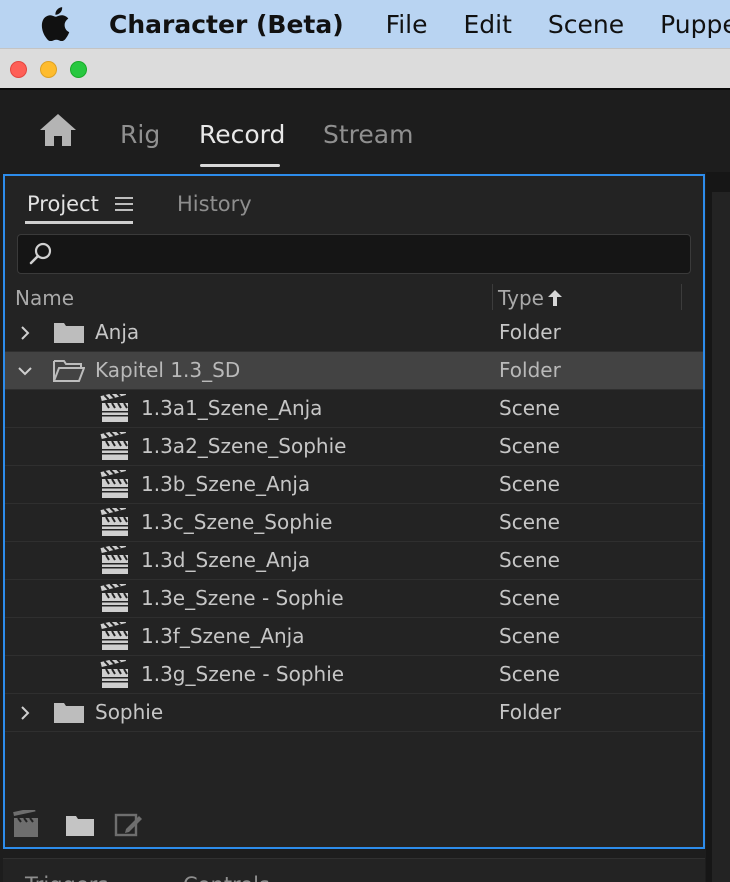 The width and height of the screenshot is (730, 882). Describe the element at coordinates (237, 522) in the screenshot. I see `item-name: 1.3c_Szene_Sophie` at that location.